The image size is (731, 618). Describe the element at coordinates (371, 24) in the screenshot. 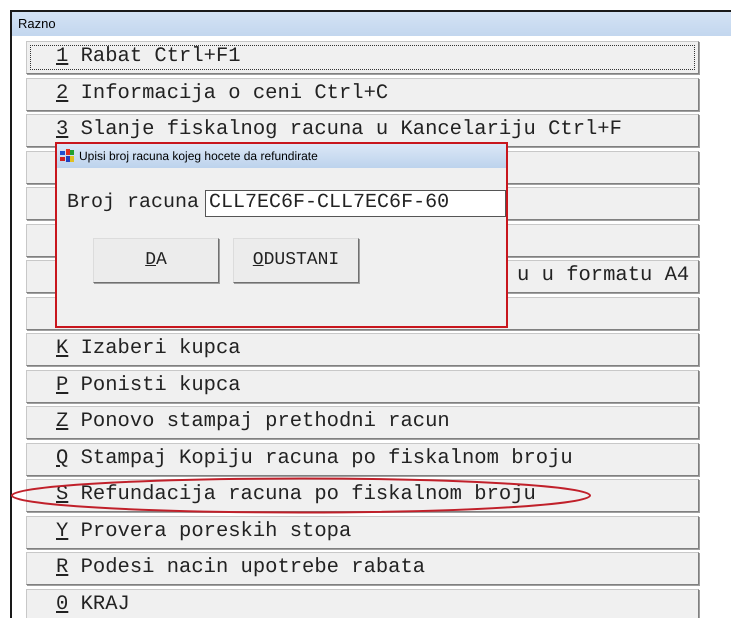

I see `window-title: Razno` at that location.